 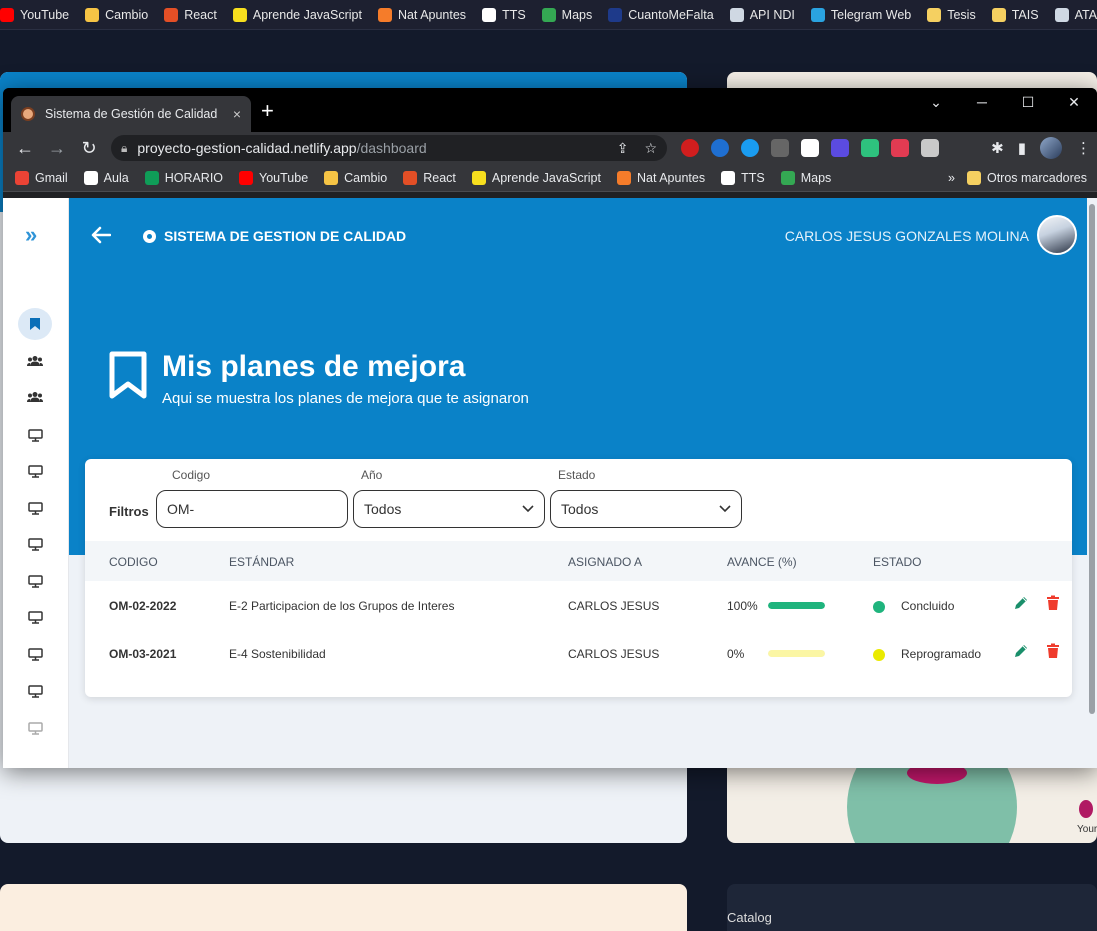 What do you see at coordinates (57, 148) in the screenshot?
I see `forward-arrow-icon: →` at bounding box center [57, 148].